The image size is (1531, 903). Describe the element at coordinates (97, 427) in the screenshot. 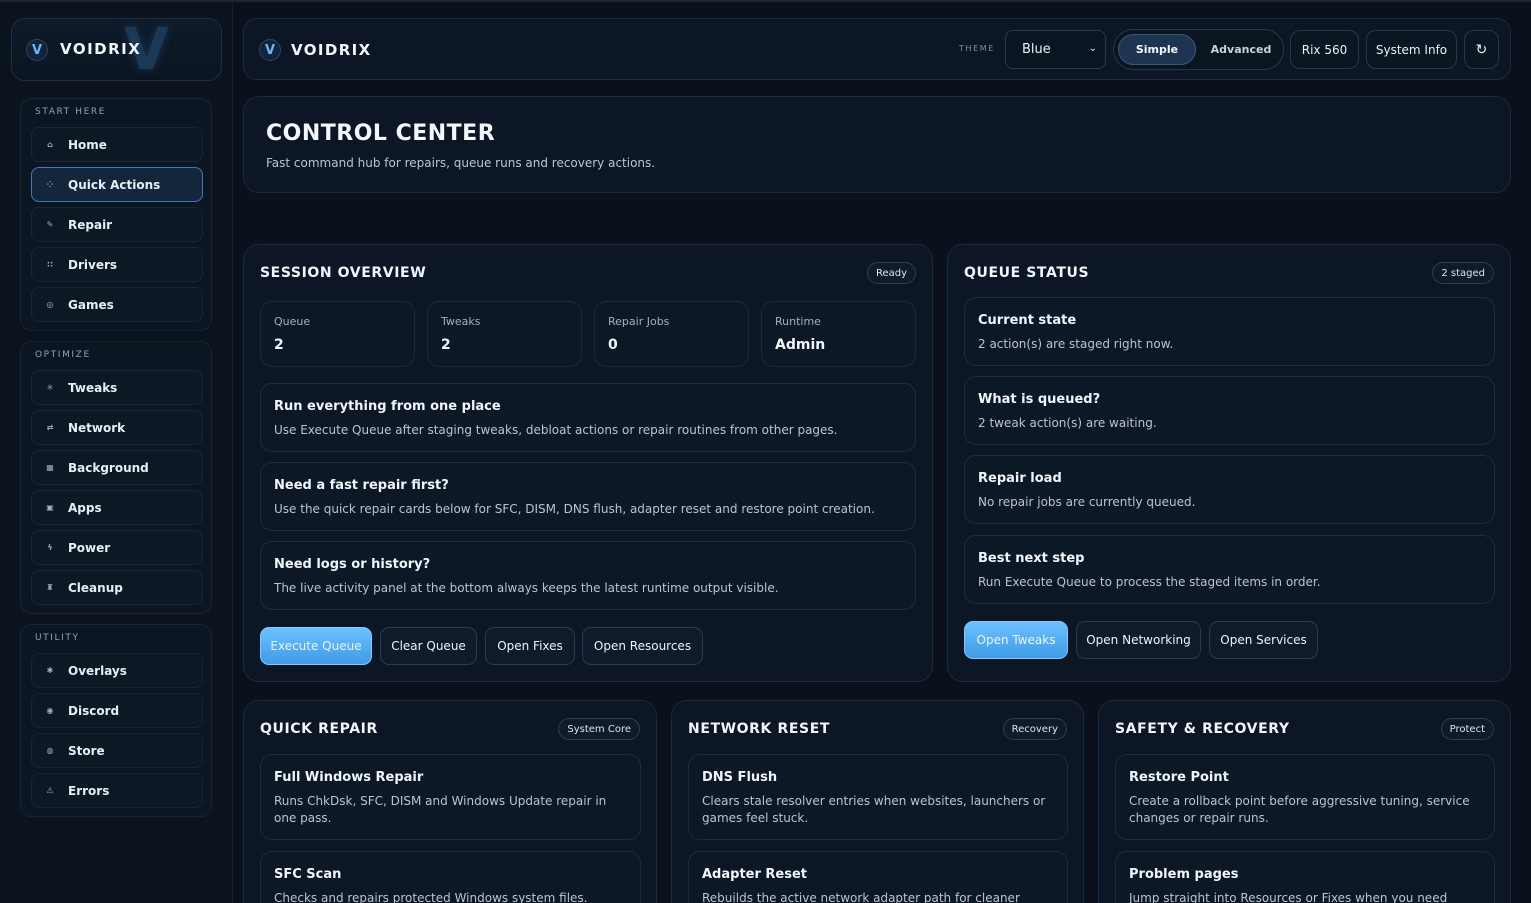

I see `sidebar-item-label: Network` at that location.